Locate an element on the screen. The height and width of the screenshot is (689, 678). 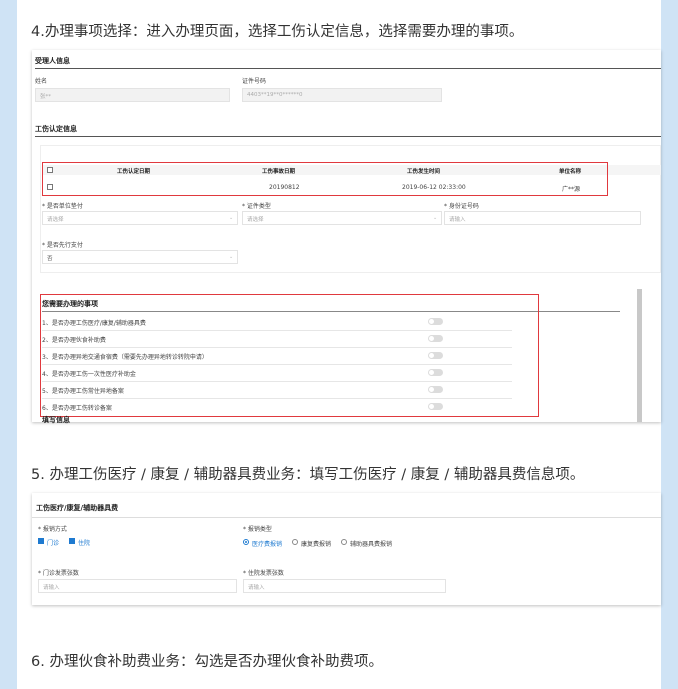
accepter-info-title: 受理人信息 is located at coordinates (52, 61).